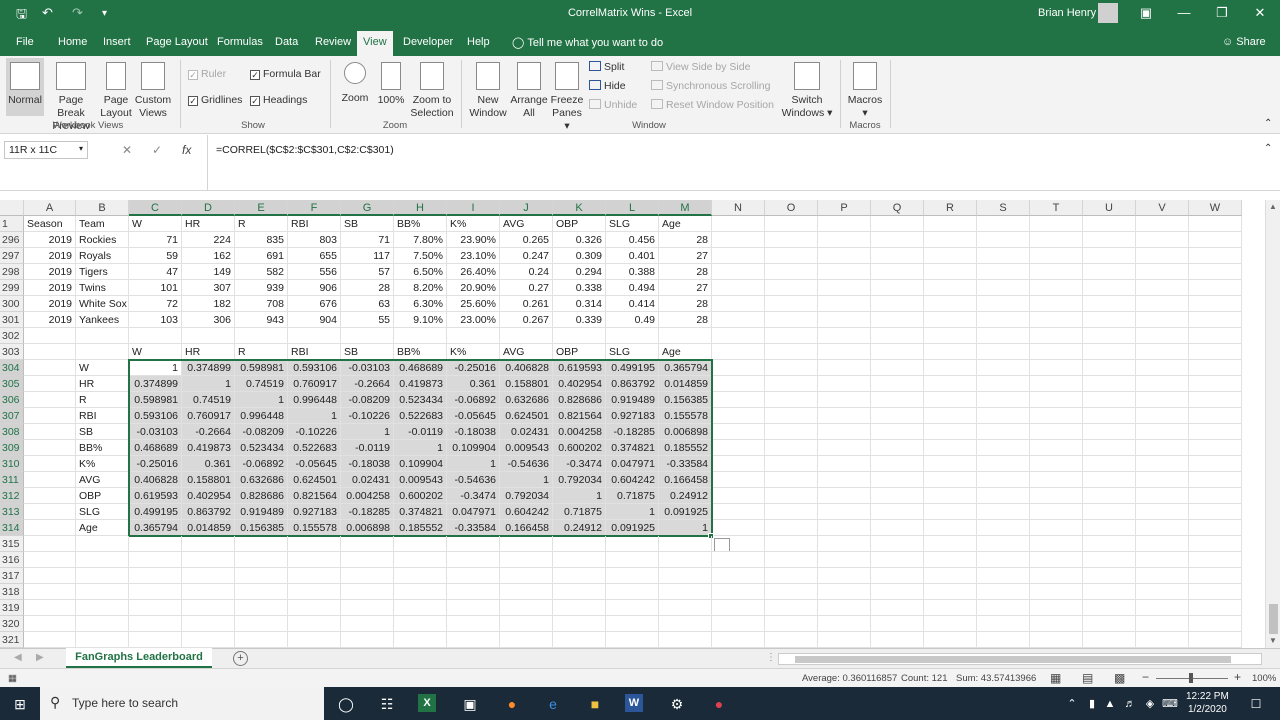 This screenshot has height=720, width=1280. I want to click on correlation-cell: 0.604242, so click(526, 512).